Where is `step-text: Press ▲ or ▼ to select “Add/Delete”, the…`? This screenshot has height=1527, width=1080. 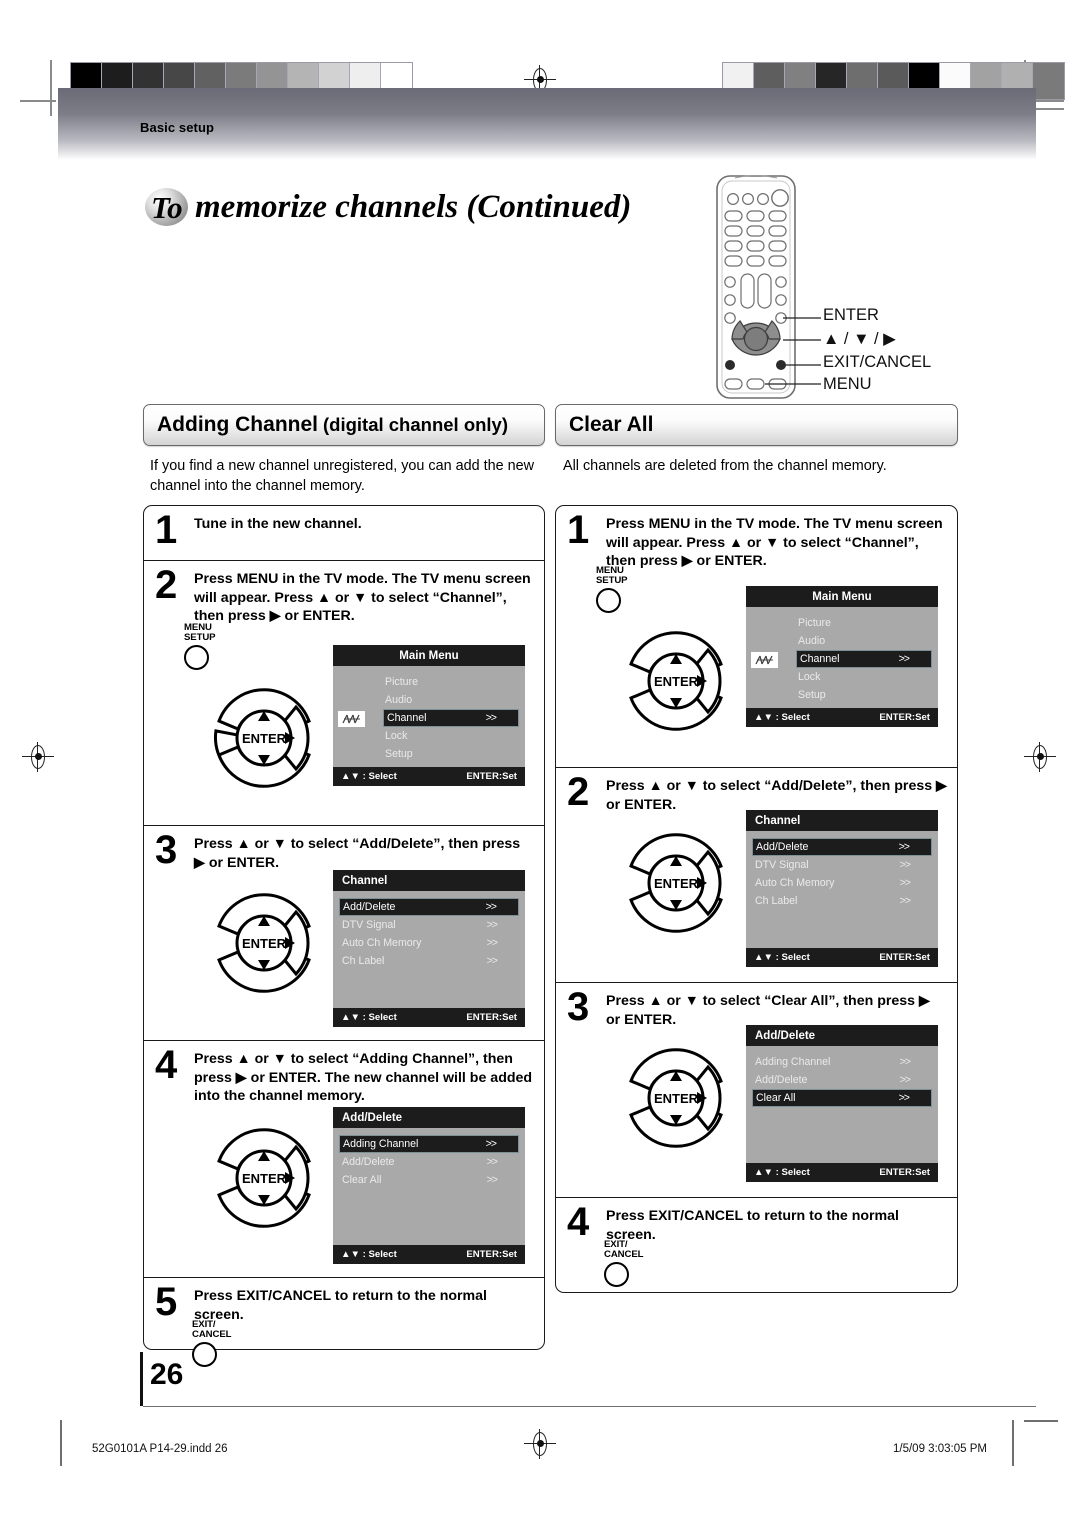 step-text: Press ▲ or ▼ to select “Add/Delete”, the… is located at coordinates (357, 853).